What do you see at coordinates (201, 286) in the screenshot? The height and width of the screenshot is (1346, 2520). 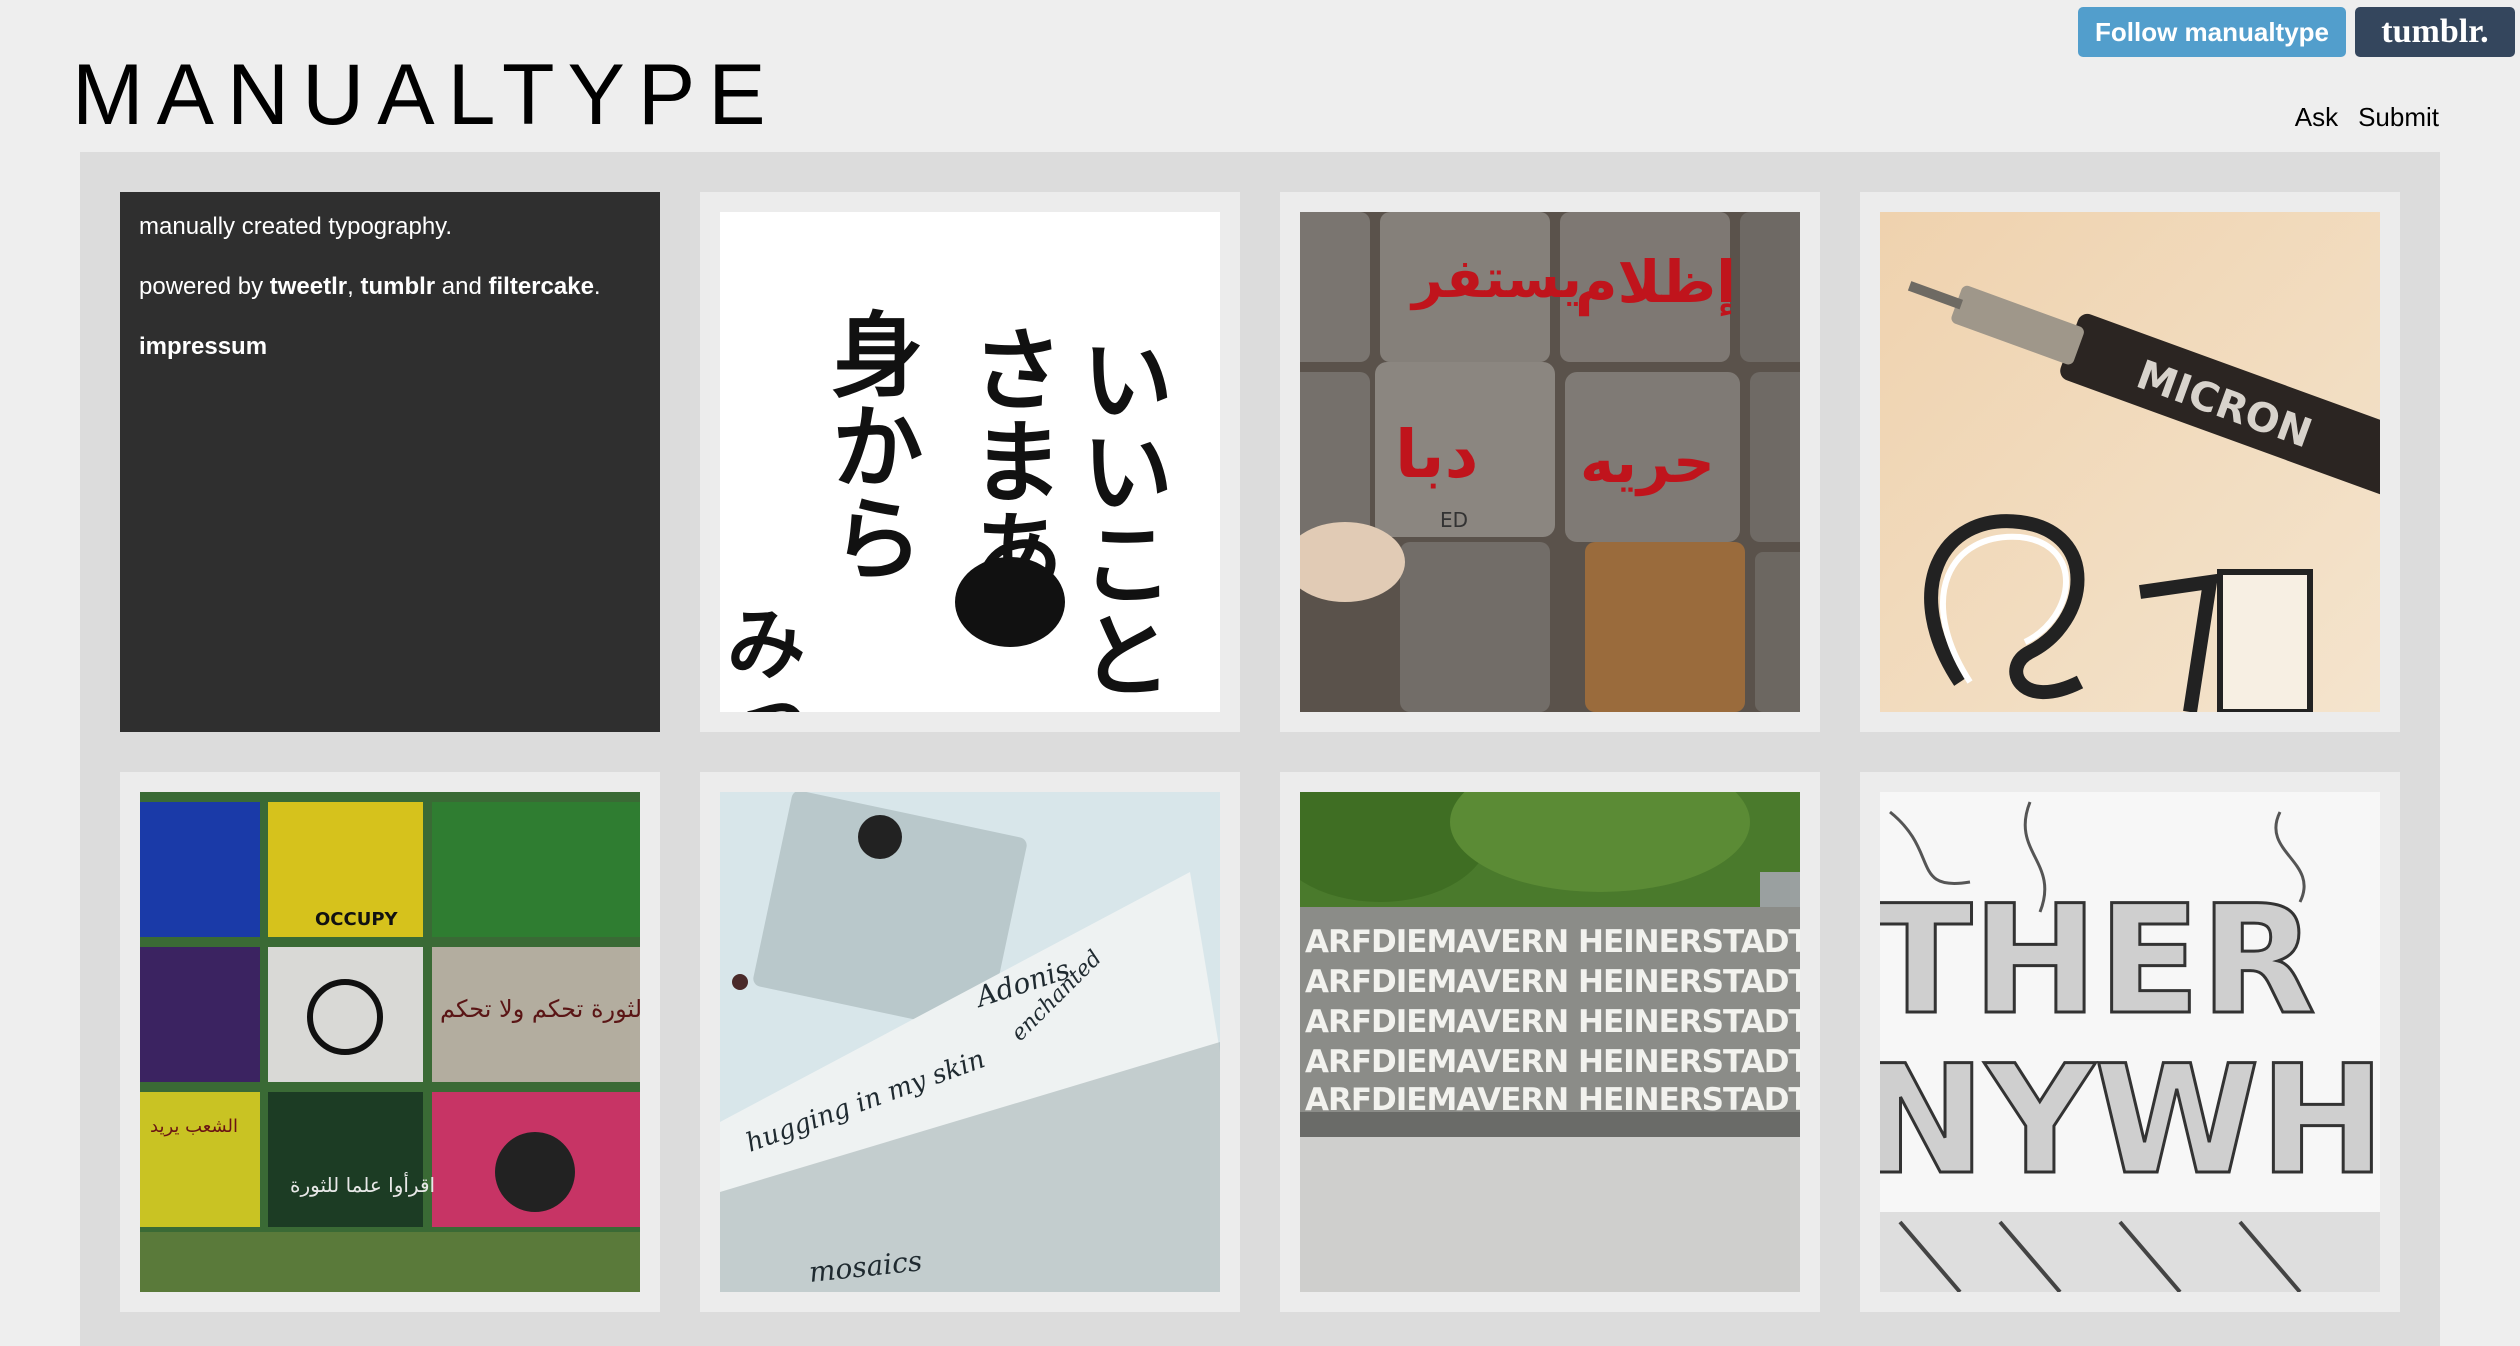 I see `powered-by-text: powered by` at bounding box center [201, 286].